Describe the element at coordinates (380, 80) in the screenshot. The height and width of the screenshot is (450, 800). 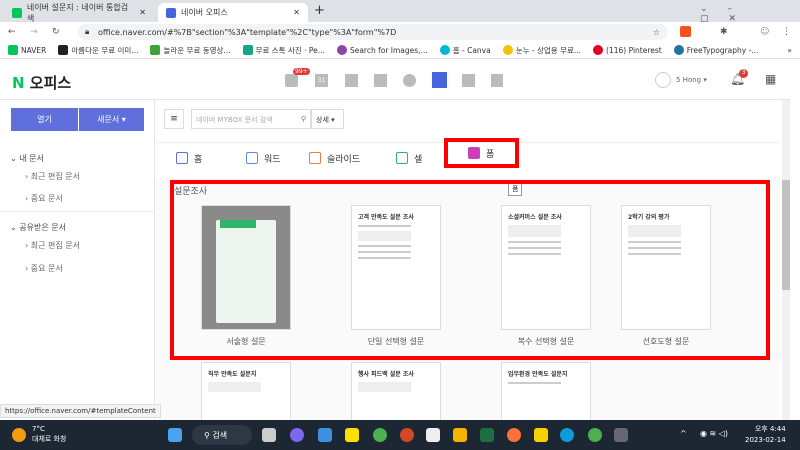
I see `address-book-icon` at that location.